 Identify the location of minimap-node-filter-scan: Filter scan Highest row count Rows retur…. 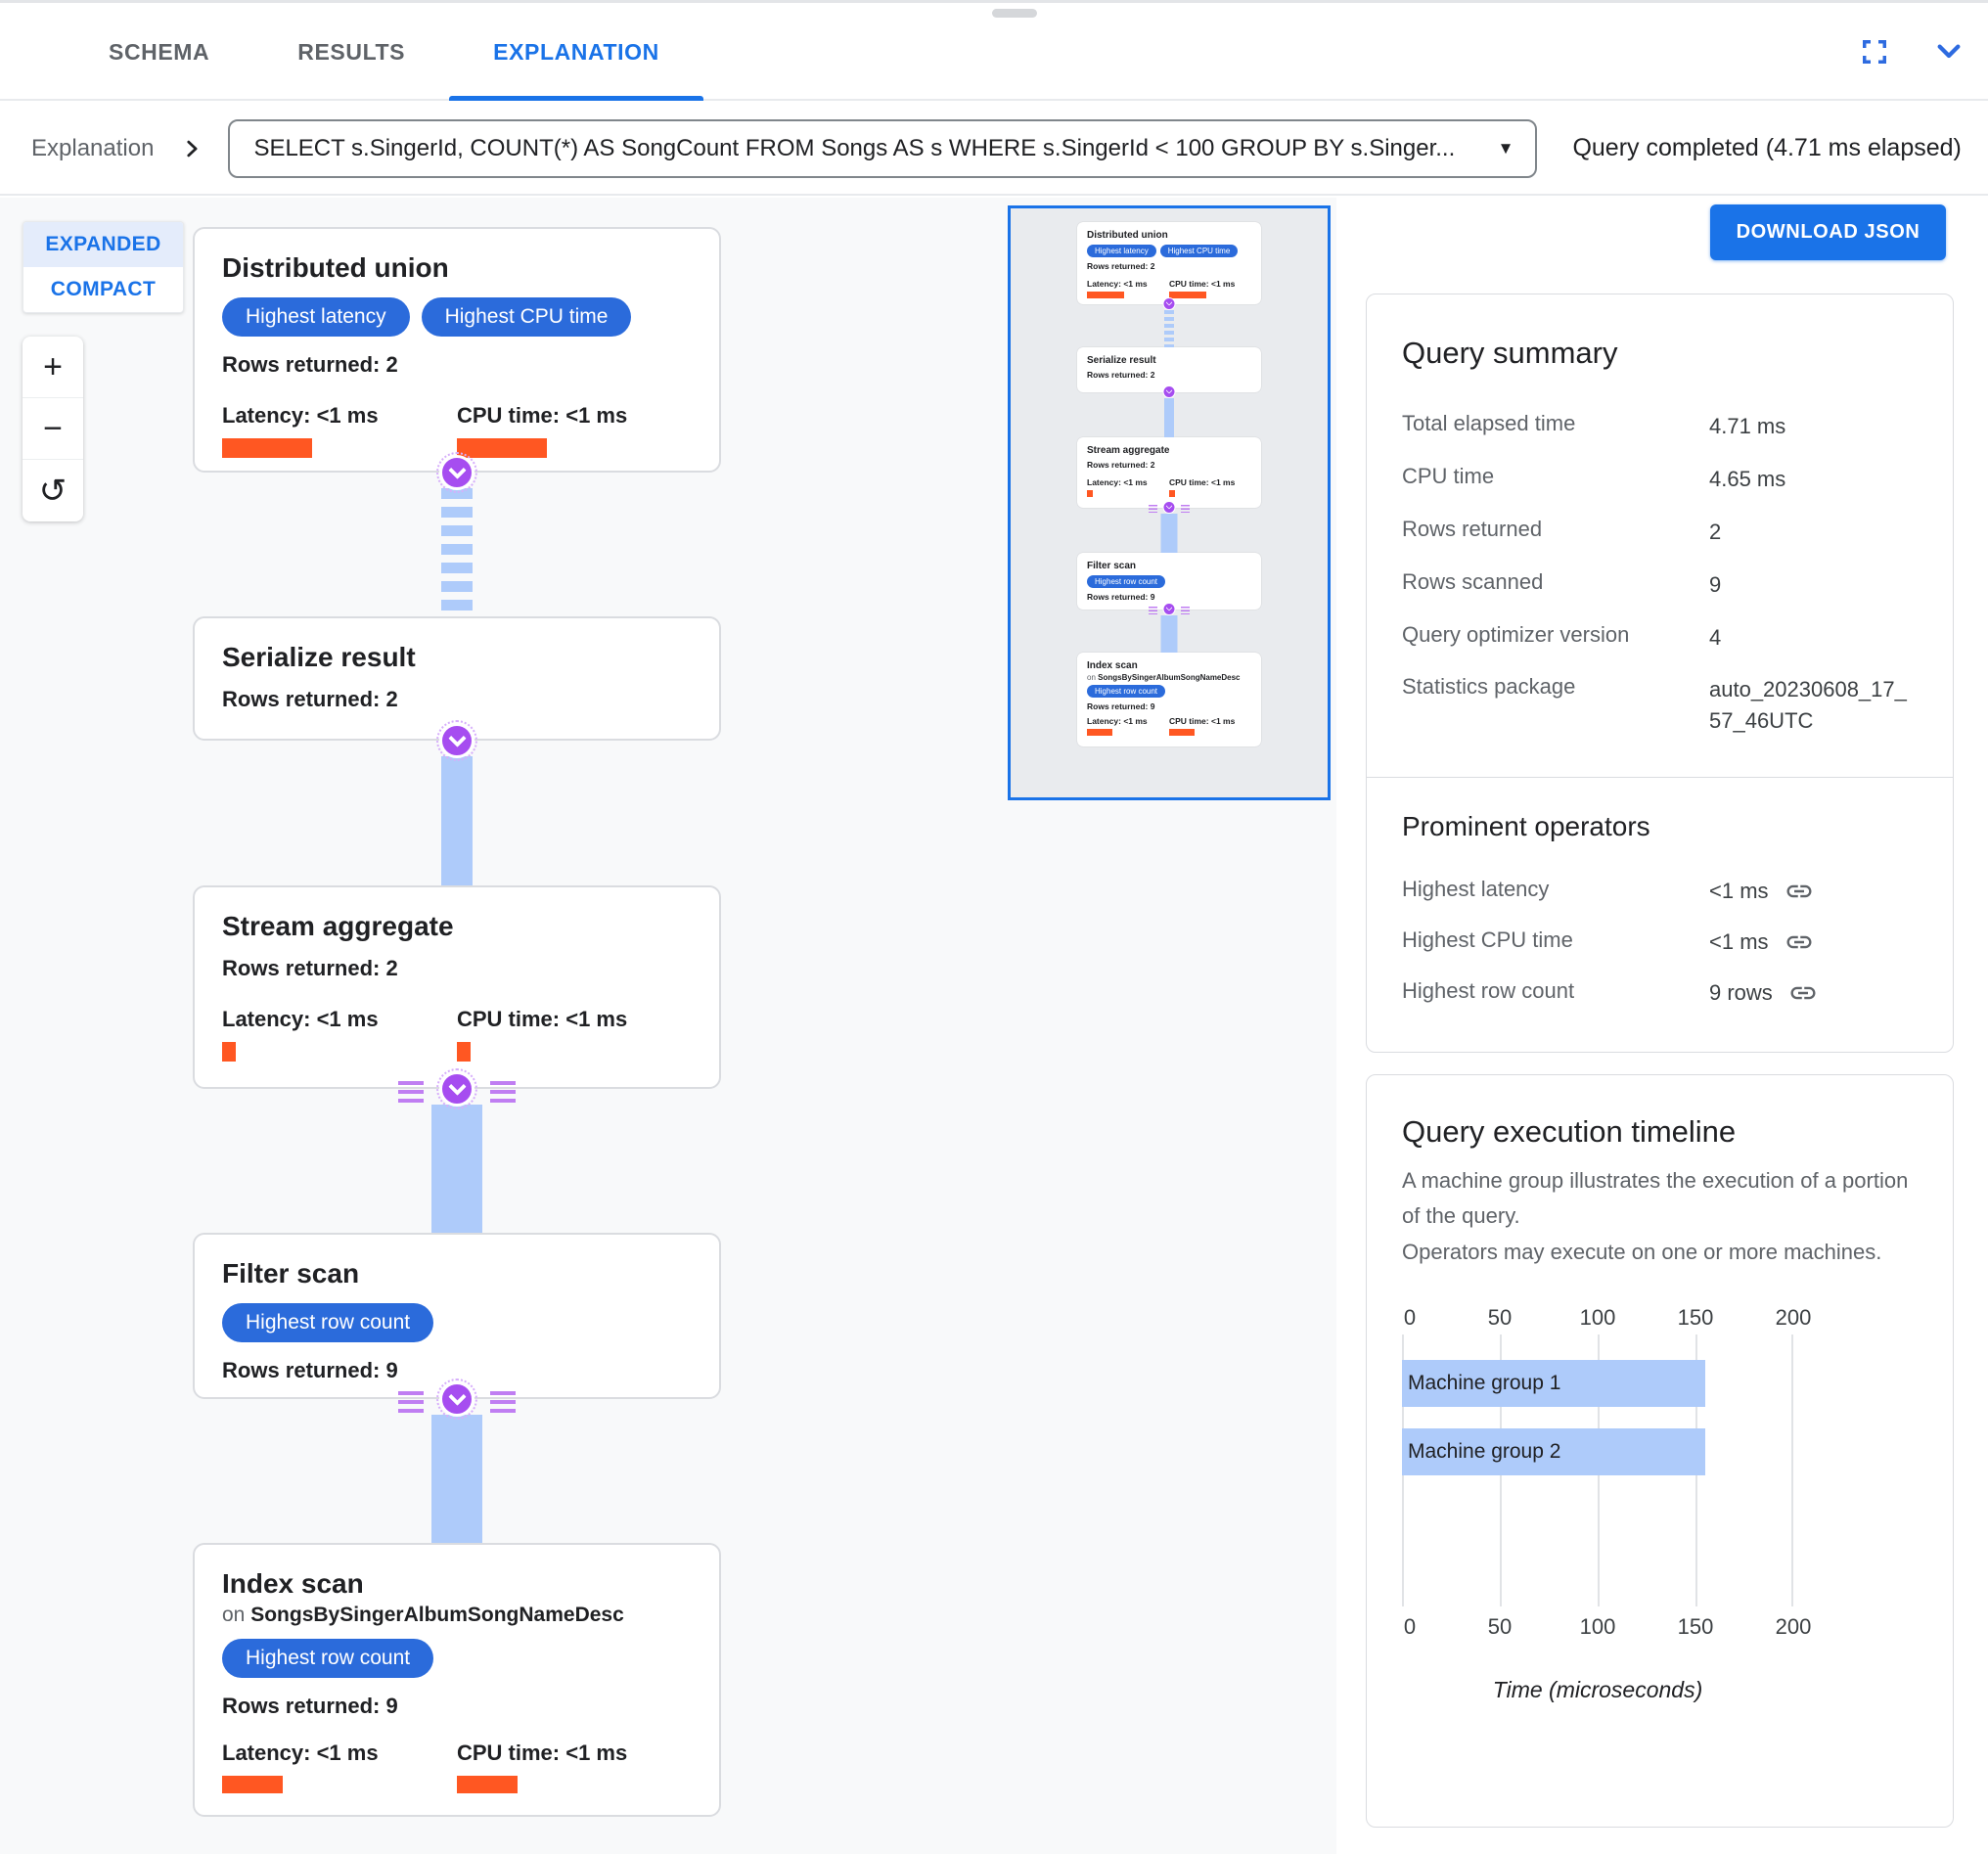
(1169, 581).